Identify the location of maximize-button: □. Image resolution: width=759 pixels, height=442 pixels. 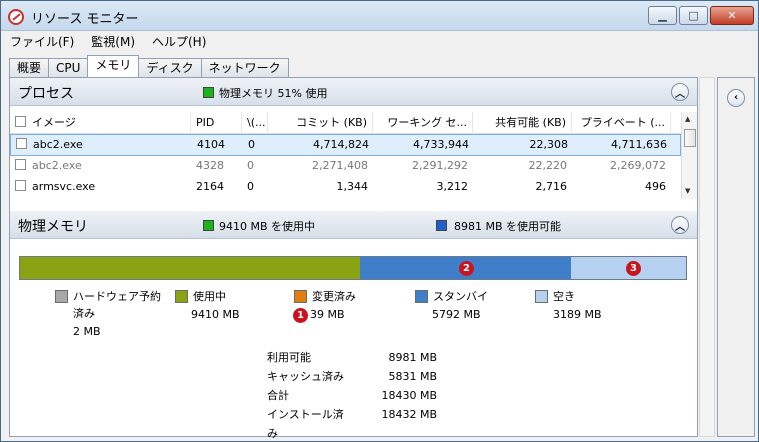
(693, 15).